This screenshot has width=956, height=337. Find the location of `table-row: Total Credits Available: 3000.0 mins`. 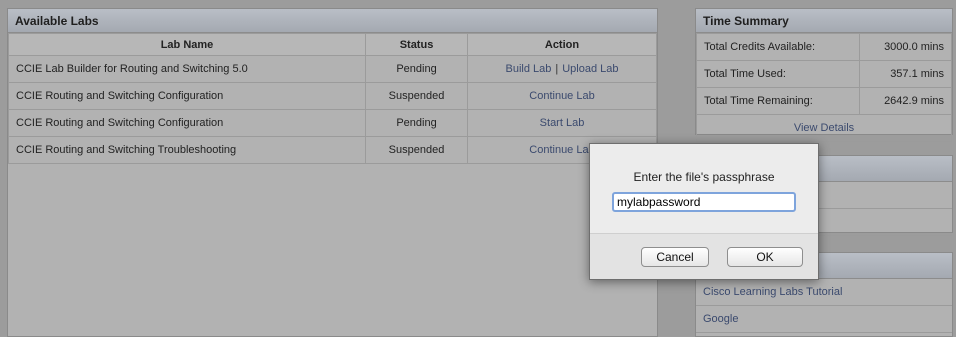

table-row: Total Credits Available: 3000.0 mins is located at coordinates (824, 47).